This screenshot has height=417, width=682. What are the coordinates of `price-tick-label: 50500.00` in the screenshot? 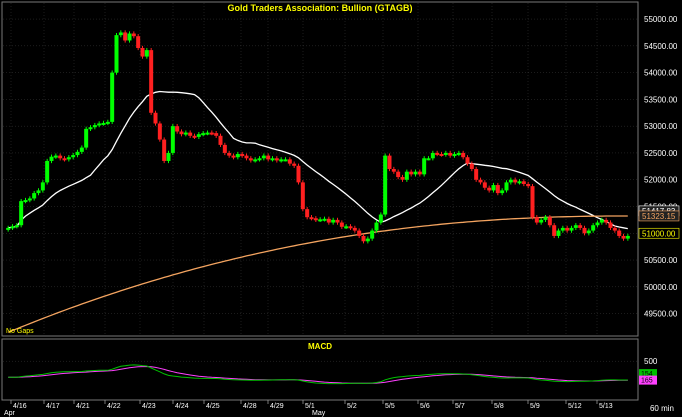 It's located at (661, 260).